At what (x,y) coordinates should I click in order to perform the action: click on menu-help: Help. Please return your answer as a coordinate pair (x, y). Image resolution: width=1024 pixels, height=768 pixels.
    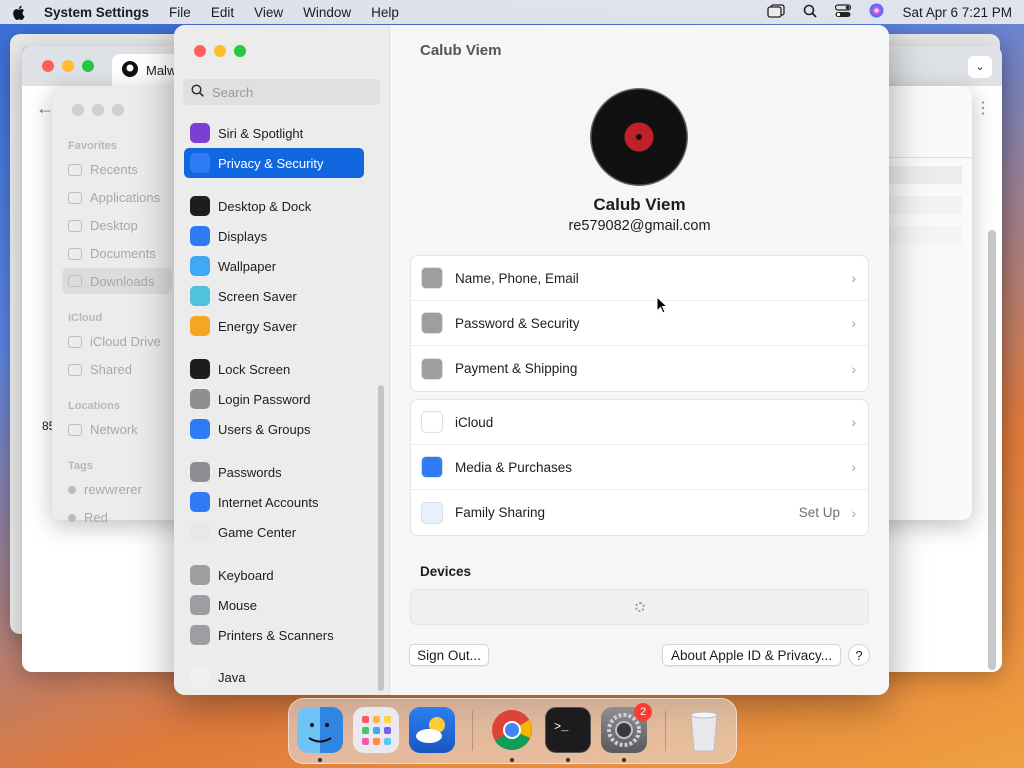
    Looking at the image, I should click on (385, 12).